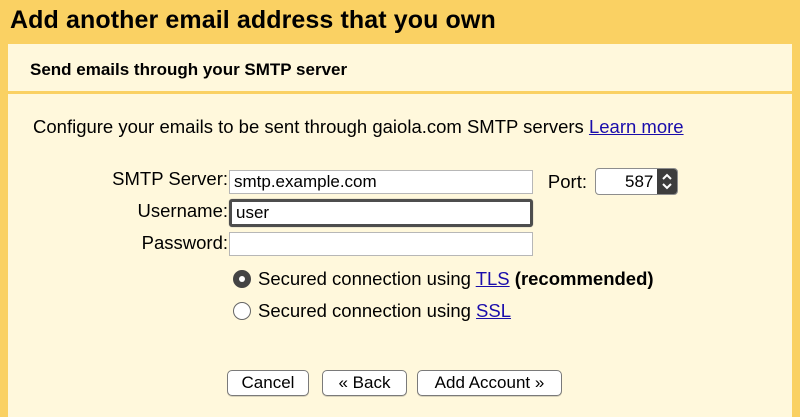 This screenshot has height=417, width=800. I want to click on port-stepper-icon, so click(667, 181).